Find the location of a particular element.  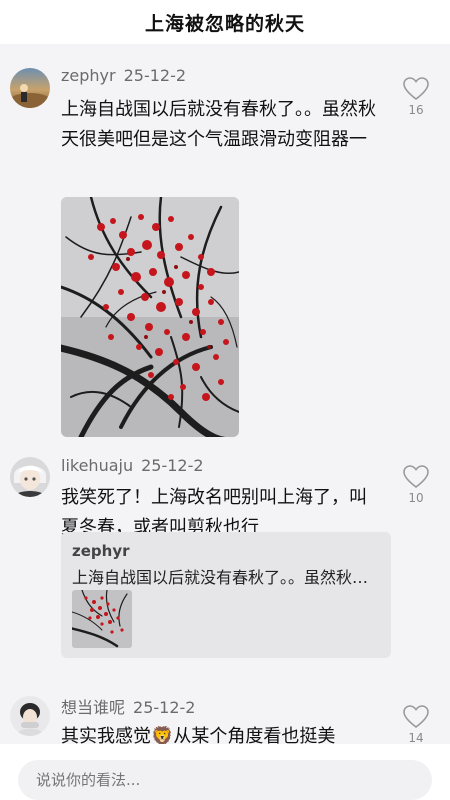

comment-meta: likehuaju 25-12-2 is located at coordinates (132, 465).